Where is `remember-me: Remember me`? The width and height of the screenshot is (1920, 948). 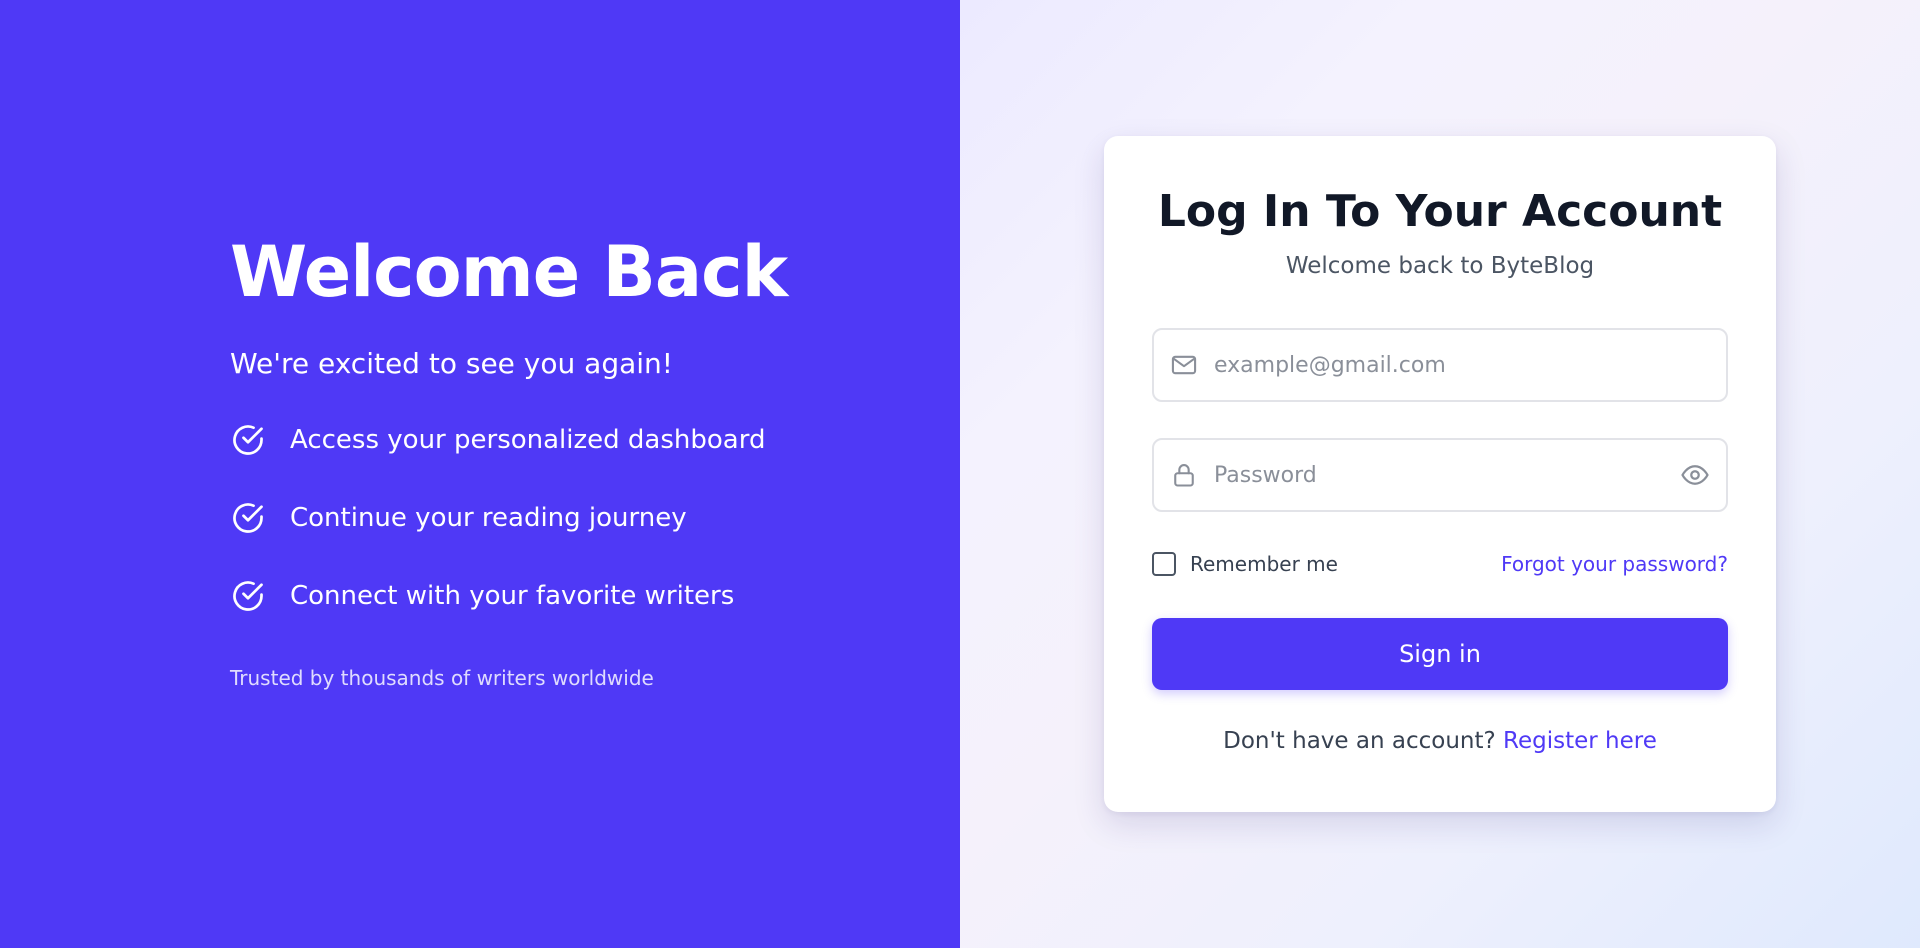 remember-me: Remember me is located at coordinates (1245, 564).